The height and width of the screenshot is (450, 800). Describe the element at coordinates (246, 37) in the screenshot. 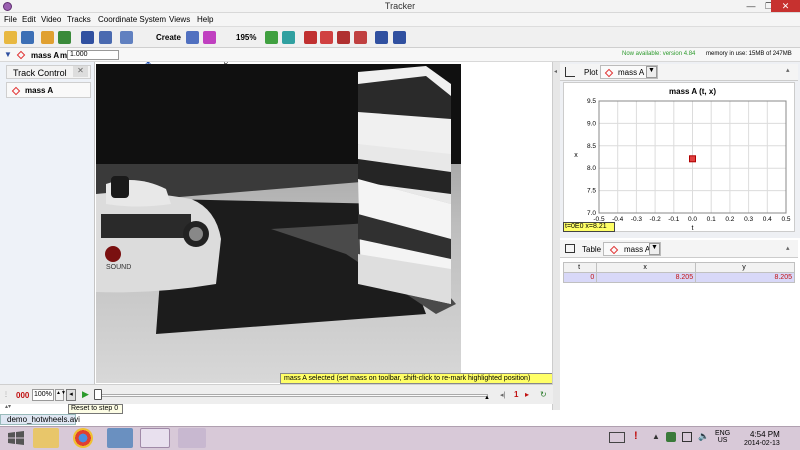

I see `zoom-level: 195%` at that location.